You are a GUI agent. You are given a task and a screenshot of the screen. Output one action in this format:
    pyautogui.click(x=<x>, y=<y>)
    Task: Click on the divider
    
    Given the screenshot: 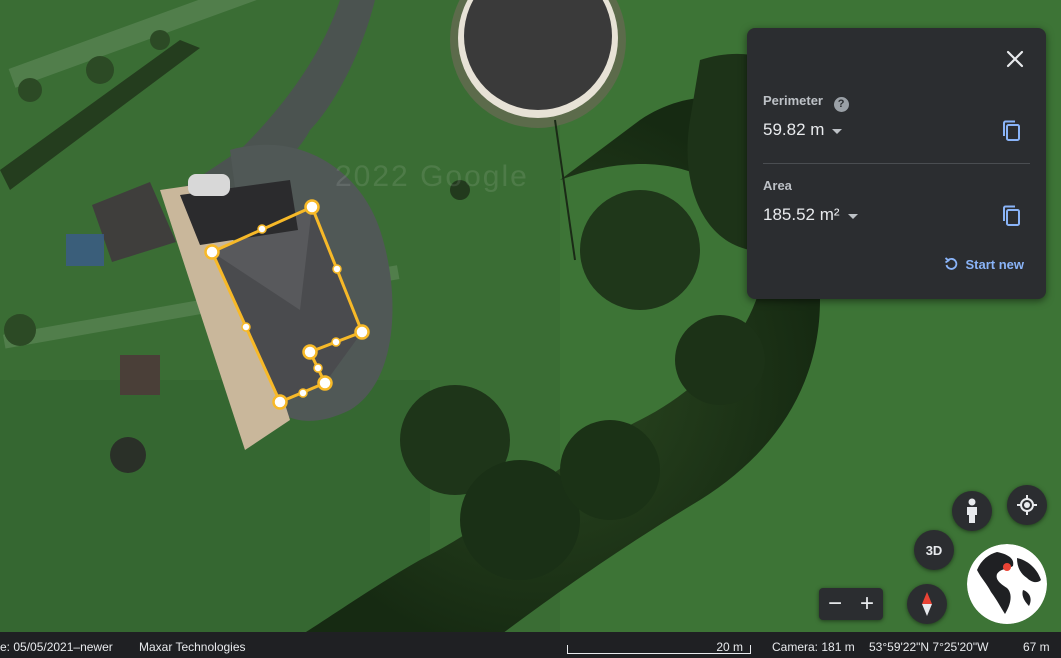 What is the action you would take?
    pyautogui.click(x=896, y=163)
    